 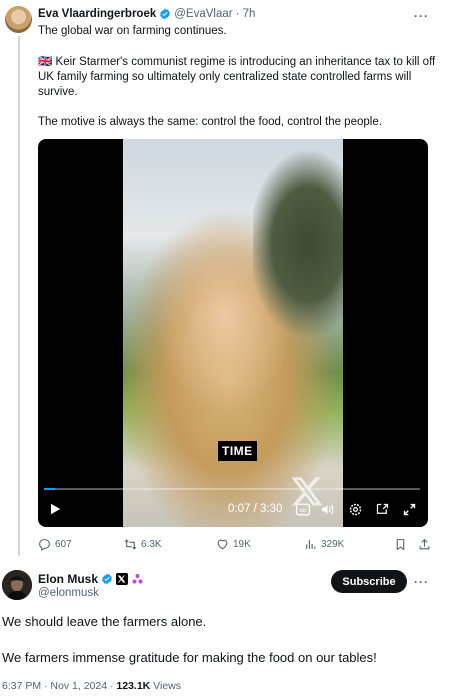 I want to click on video-frame-tree, so click(x=298, y=249).